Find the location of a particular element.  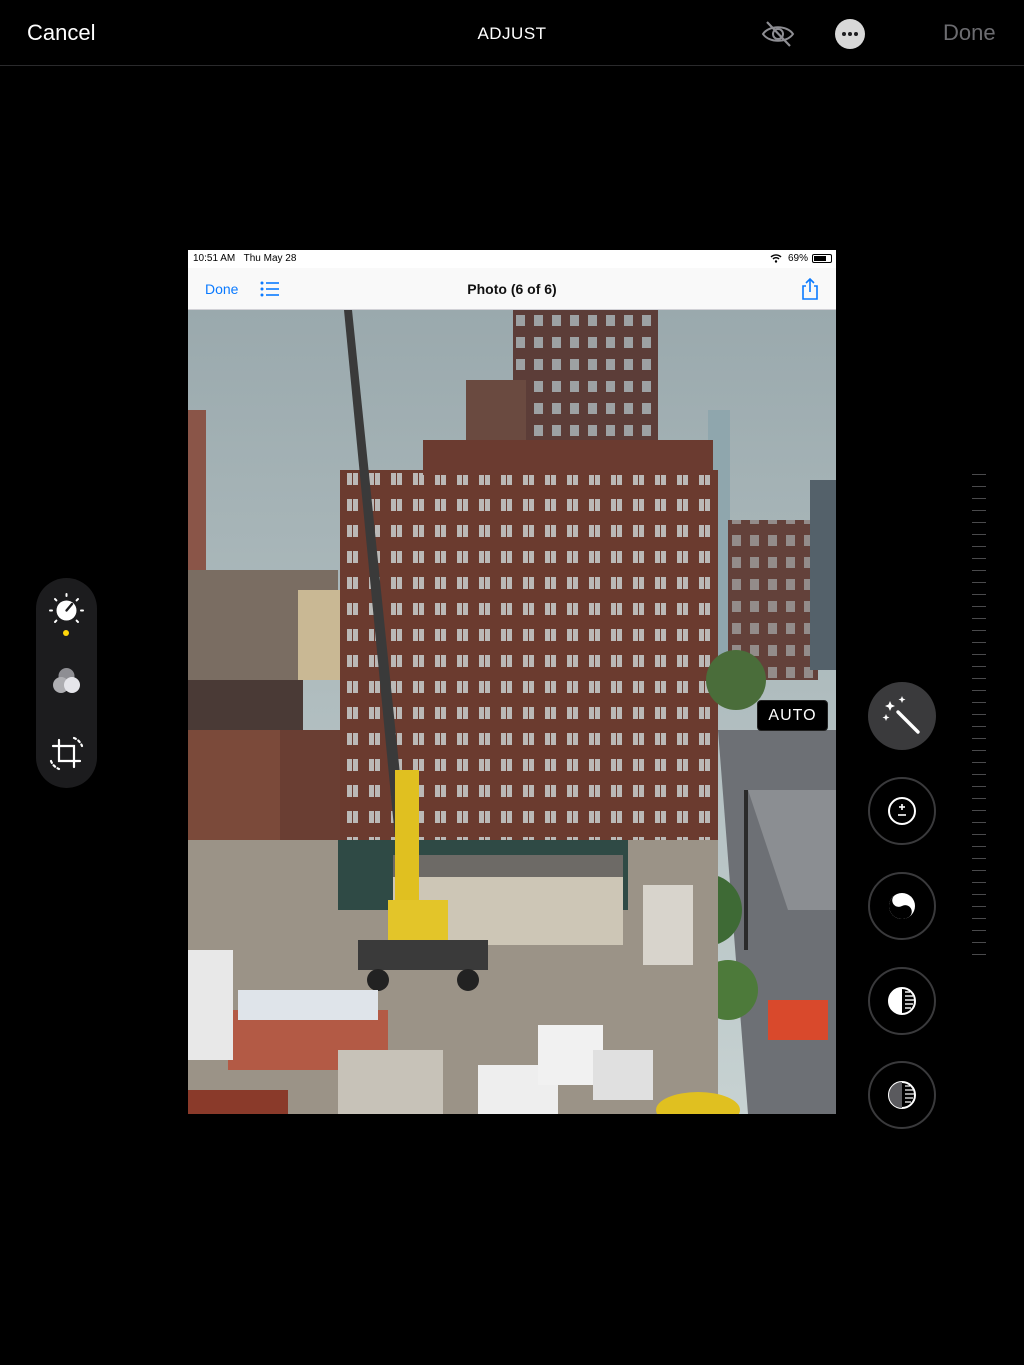

page-title: ADJUST is located at coordinates (512, 33).